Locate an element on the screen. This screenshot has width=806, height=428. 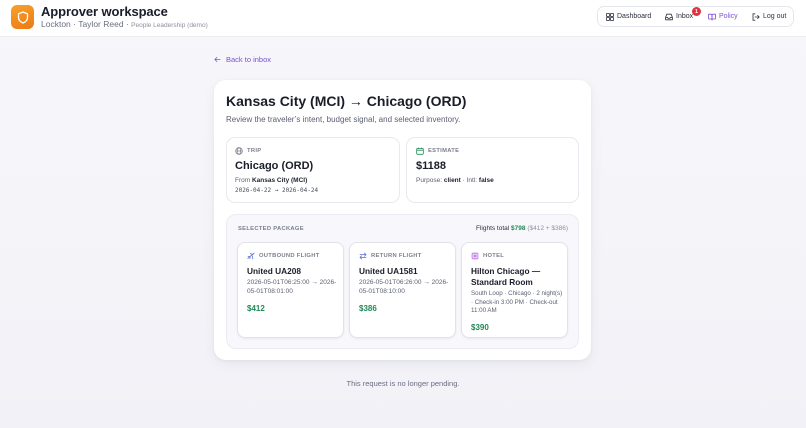
shield-logo is located at coordinates (22, 17).